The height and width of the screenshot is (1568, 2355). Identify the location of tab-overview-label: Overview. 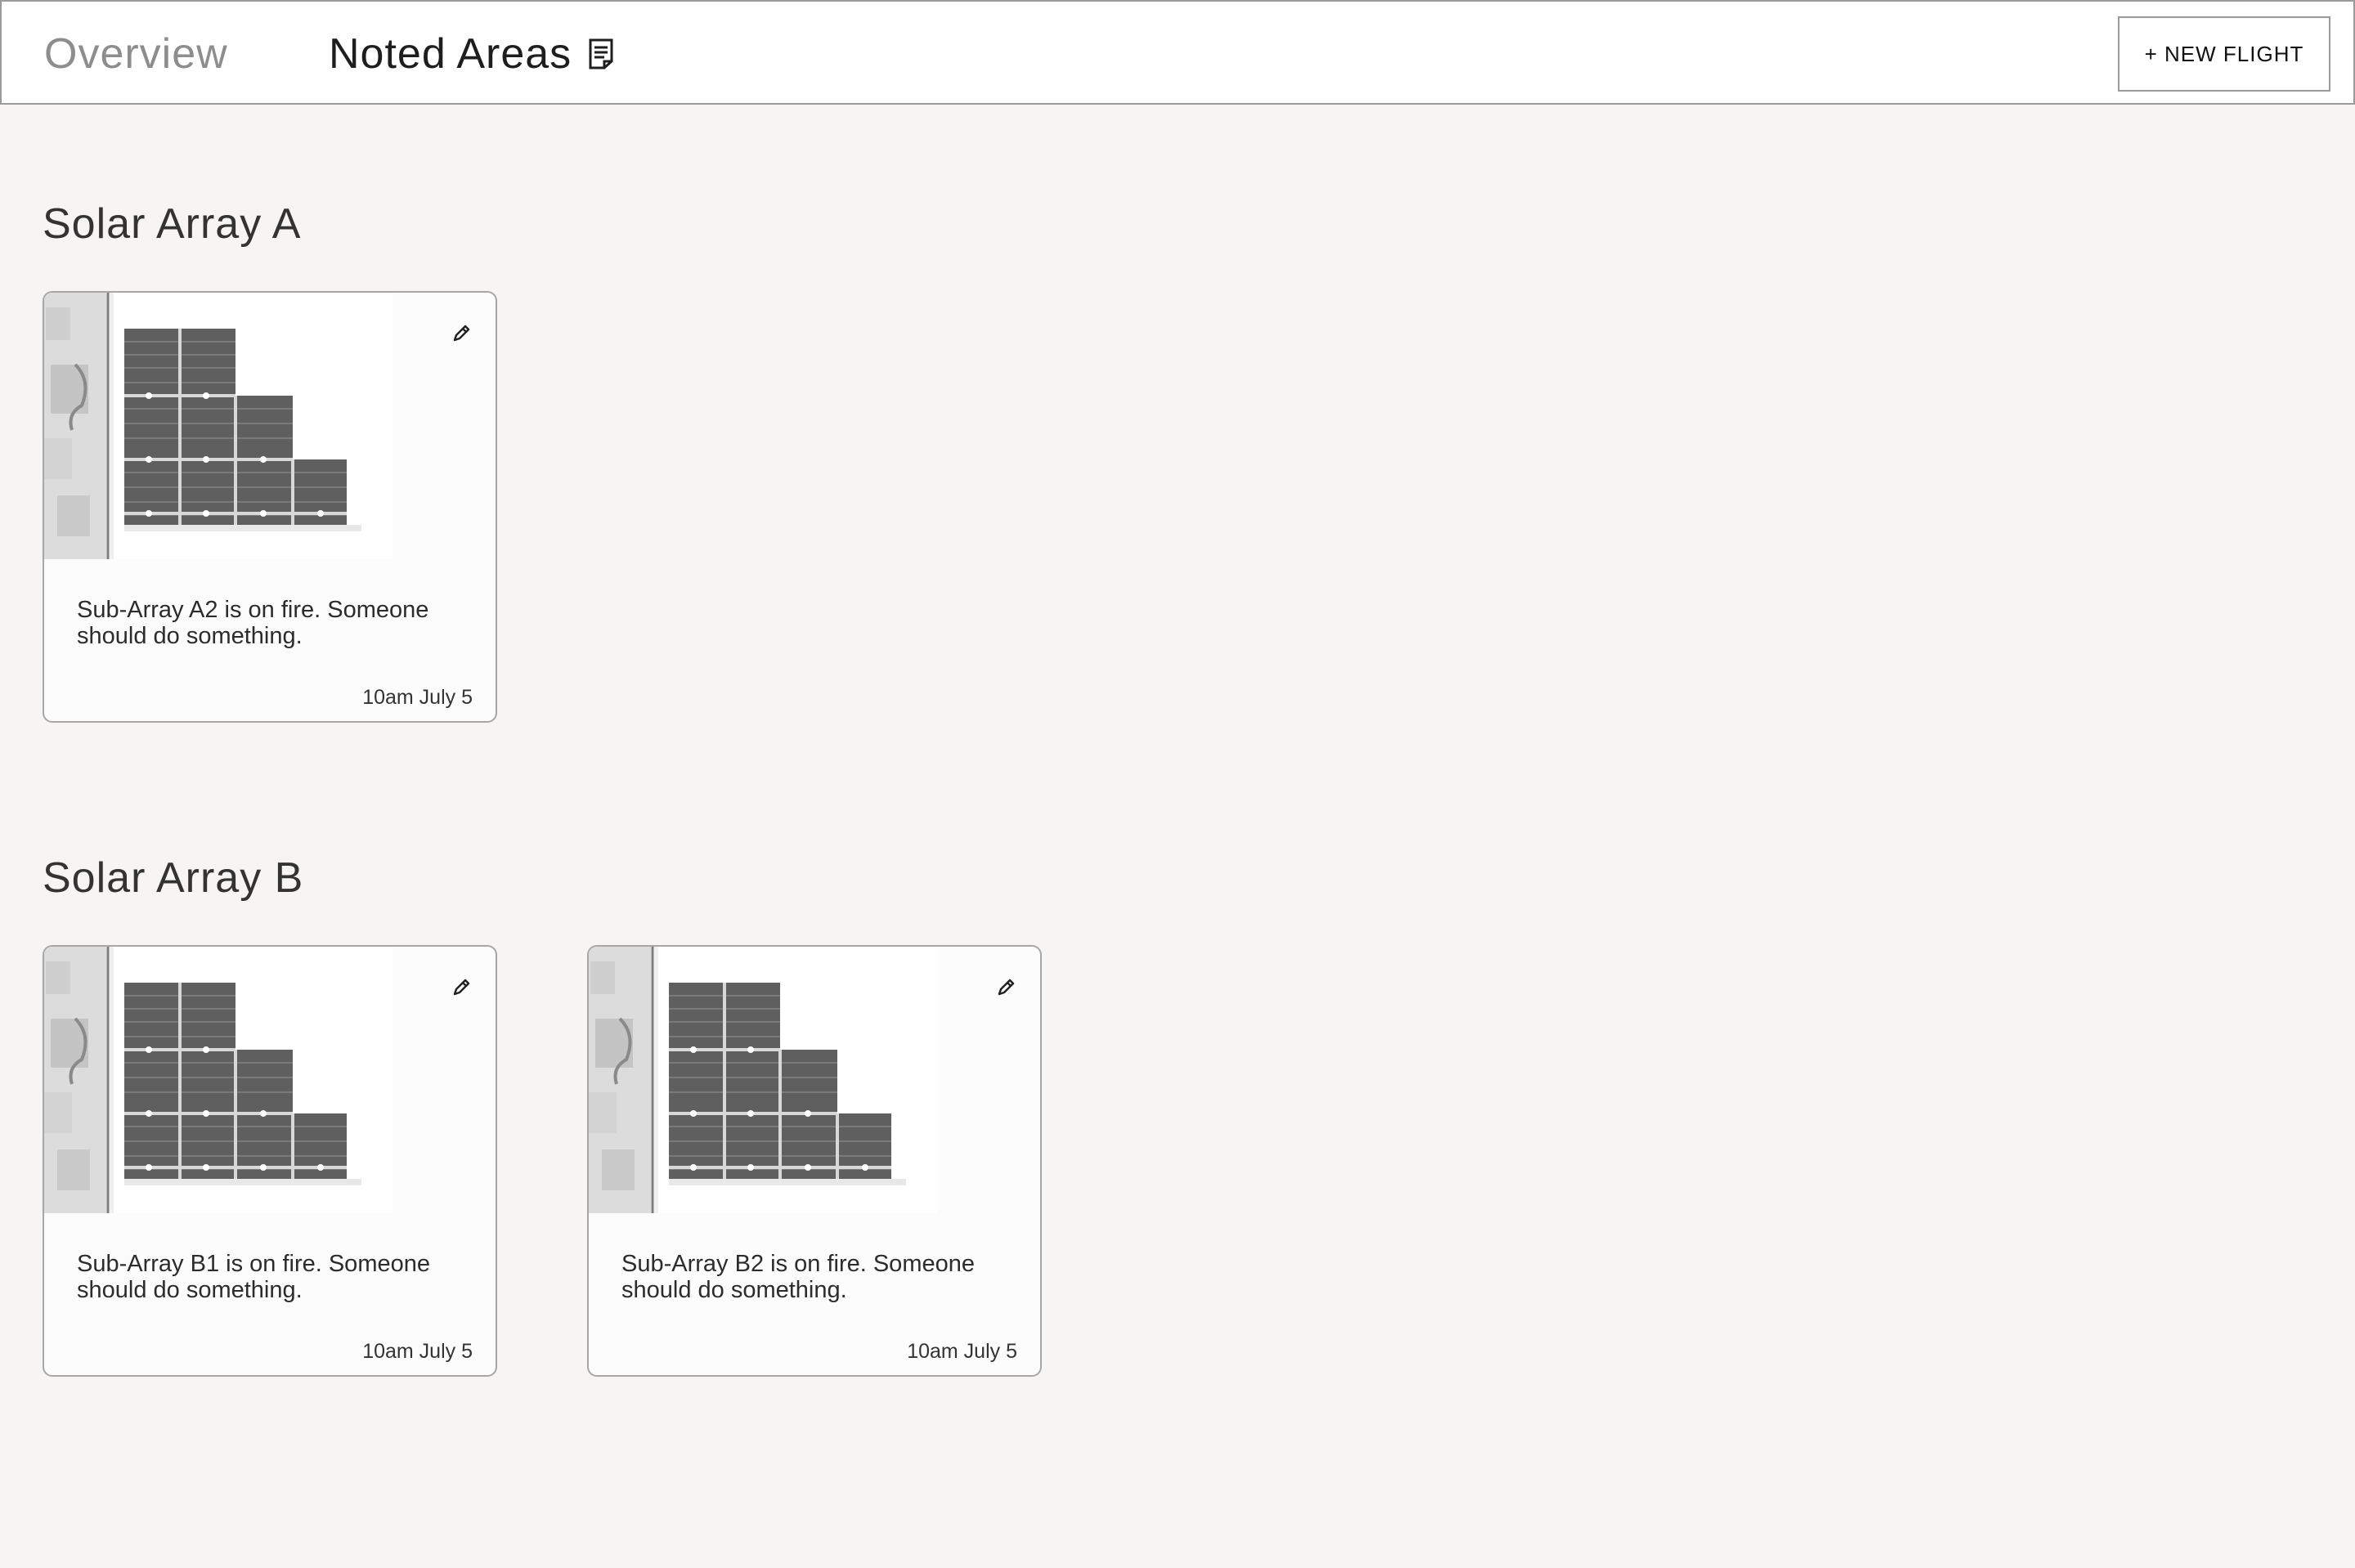
(136, 54).